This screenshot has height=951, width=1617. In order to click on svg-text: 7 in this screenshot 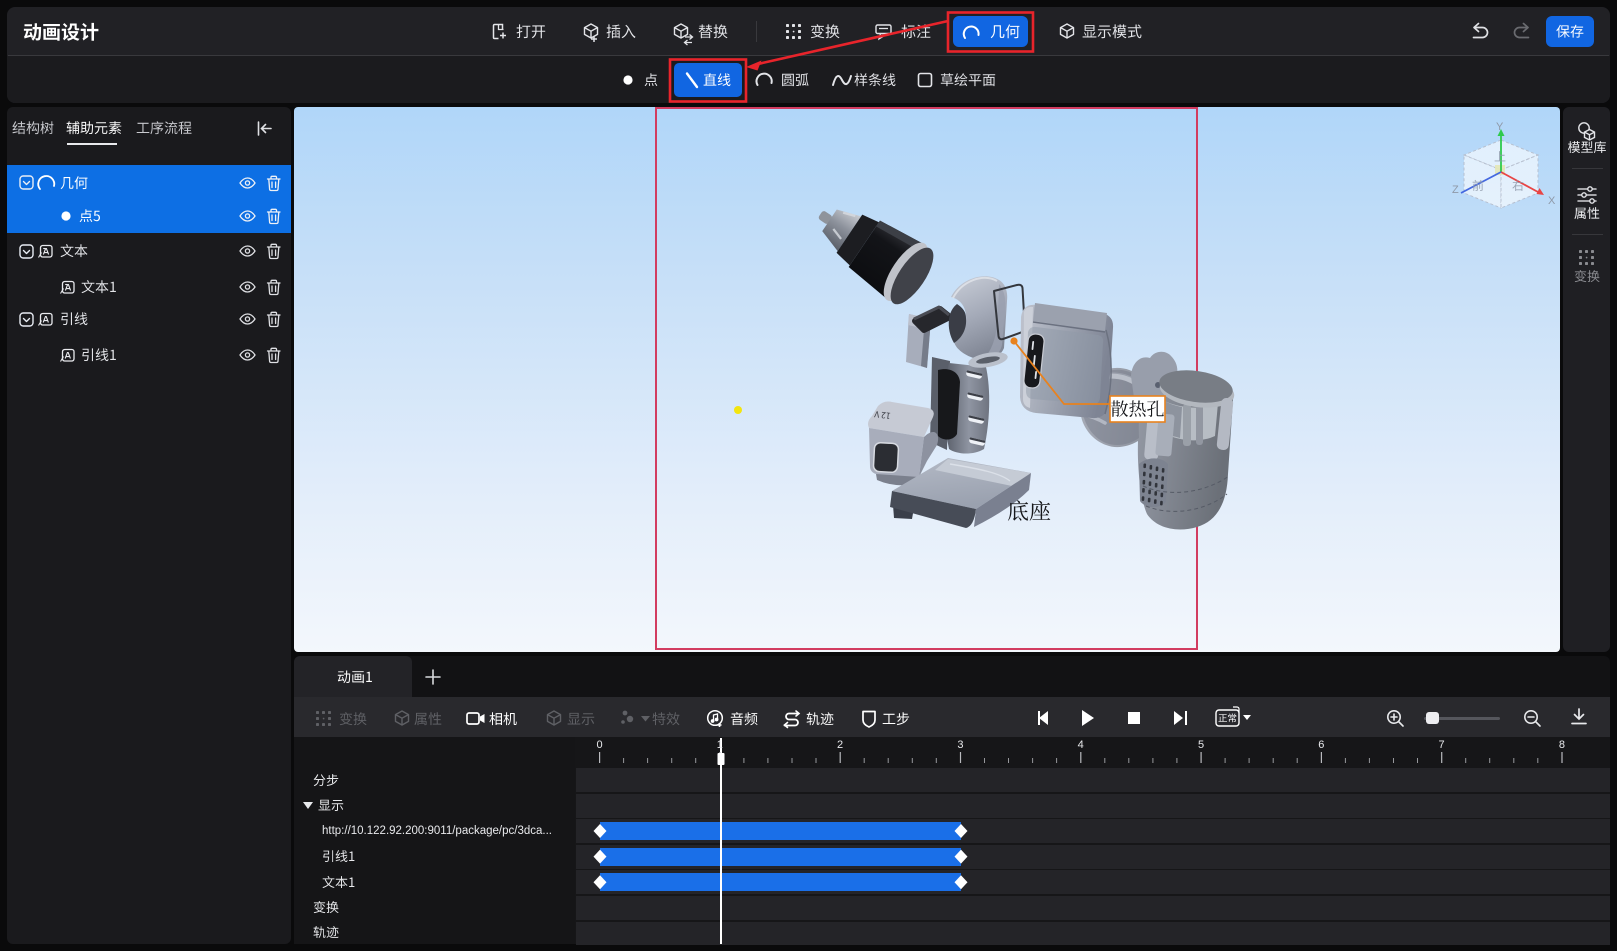, I will do `click(1442, 745)`.